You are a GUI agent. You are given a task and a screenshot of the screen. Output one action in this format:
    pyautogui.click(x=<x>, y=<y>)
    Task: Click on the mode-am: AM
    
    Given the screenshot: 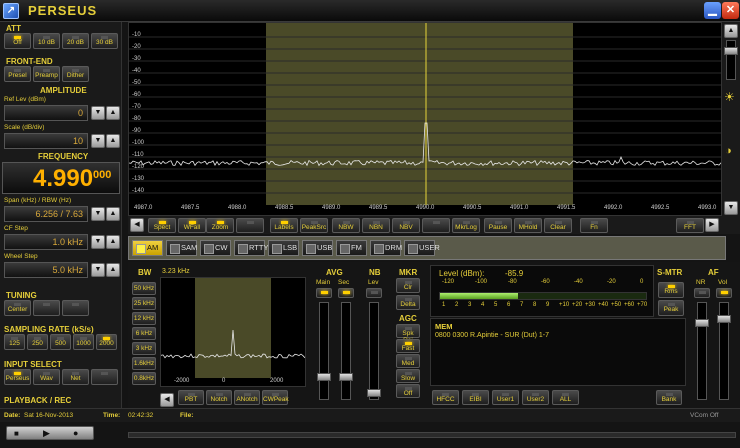 What is the action you would take?
    pyautogui.click(x=147, y=248)
    